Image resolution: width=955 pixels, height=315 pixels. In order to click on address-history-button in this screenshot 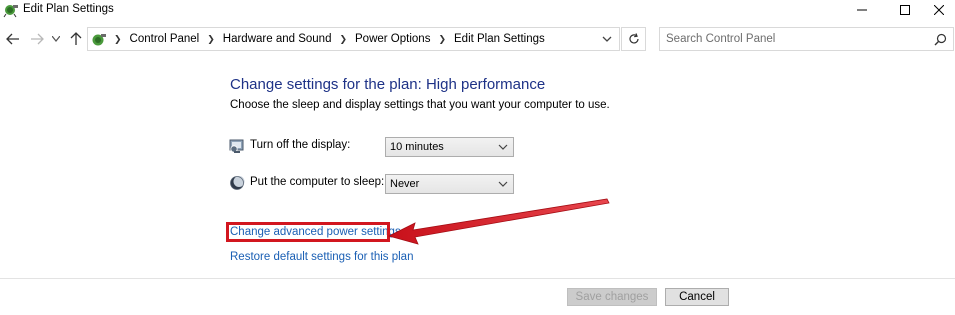, I will do `click(607, 39)`.